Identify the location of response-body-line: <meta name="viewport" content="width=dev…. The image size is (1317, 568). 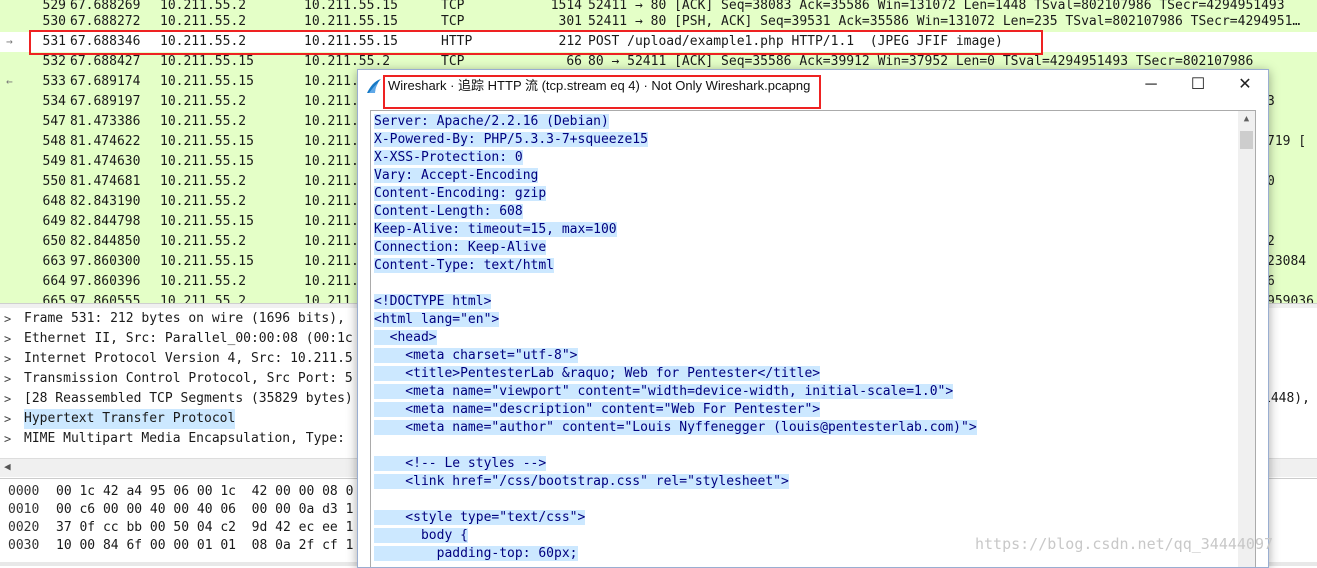
(804, 392).